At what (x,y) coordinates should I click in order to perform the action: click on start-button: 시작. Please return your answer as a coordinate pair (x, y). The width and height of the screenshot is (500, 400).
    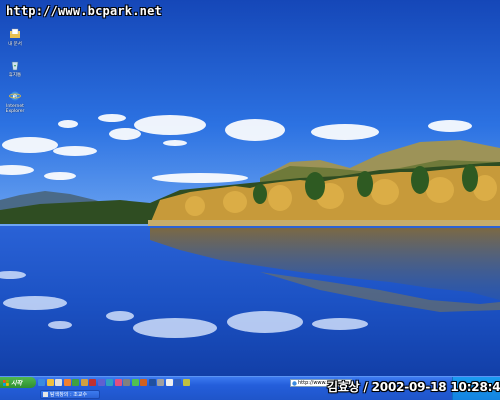
    Looking at the image, I should click on (18, 382).